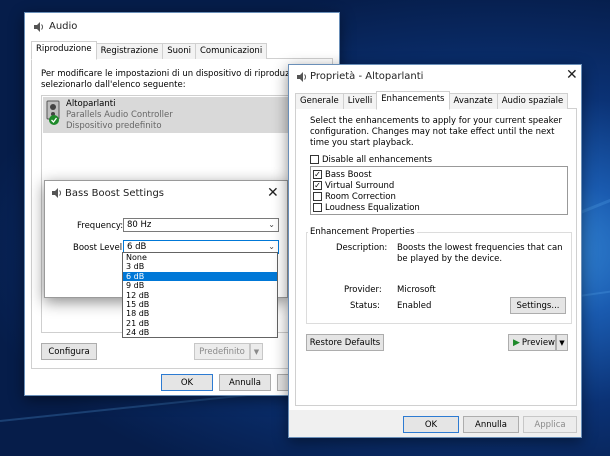  Describe the element at coordinates (245, 382) in the screenshot. I see `audio-annulla-button: Annulla` at that location.